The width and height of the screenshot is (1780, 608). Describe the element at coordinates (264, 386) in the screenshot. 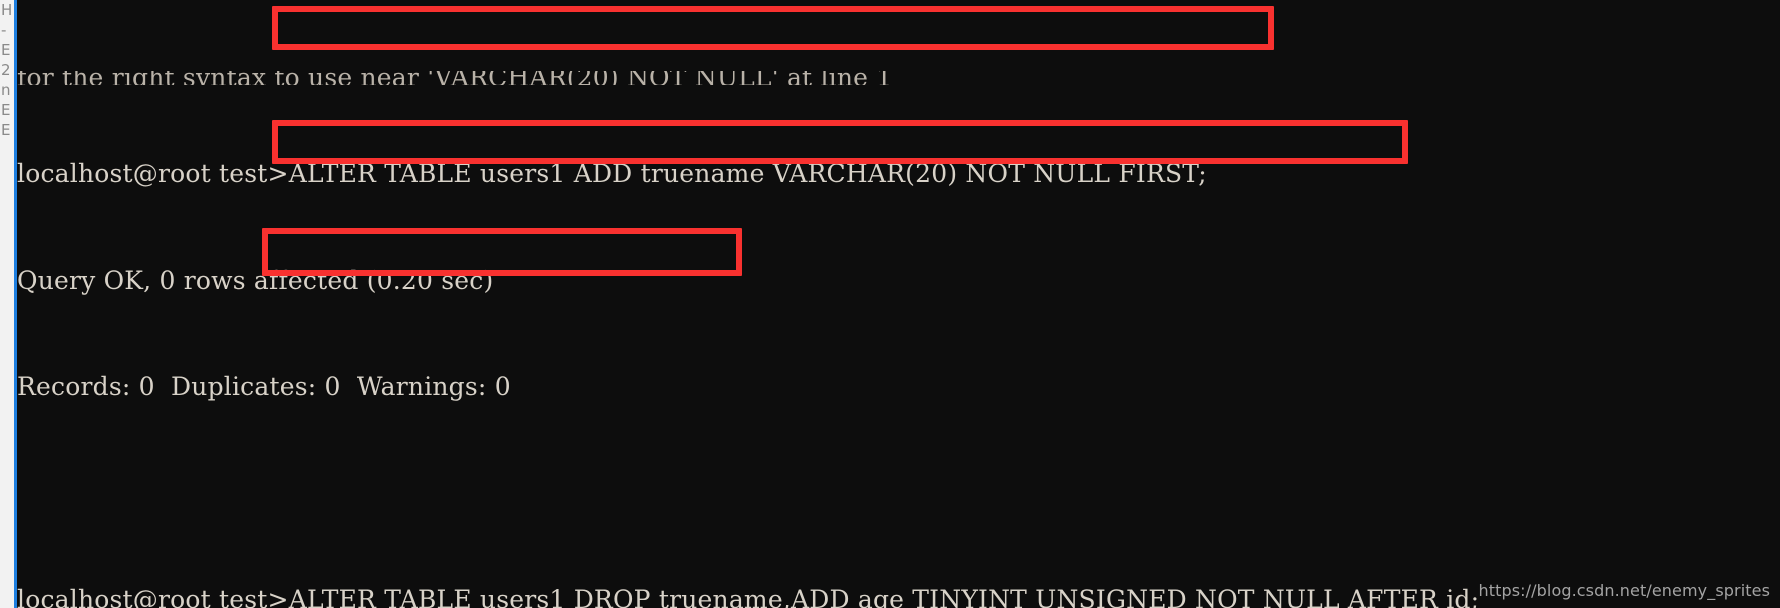

I see `terminal-line-output-records-1: Records: 0 Duplicates: 0 Warnings: 0` at that location.